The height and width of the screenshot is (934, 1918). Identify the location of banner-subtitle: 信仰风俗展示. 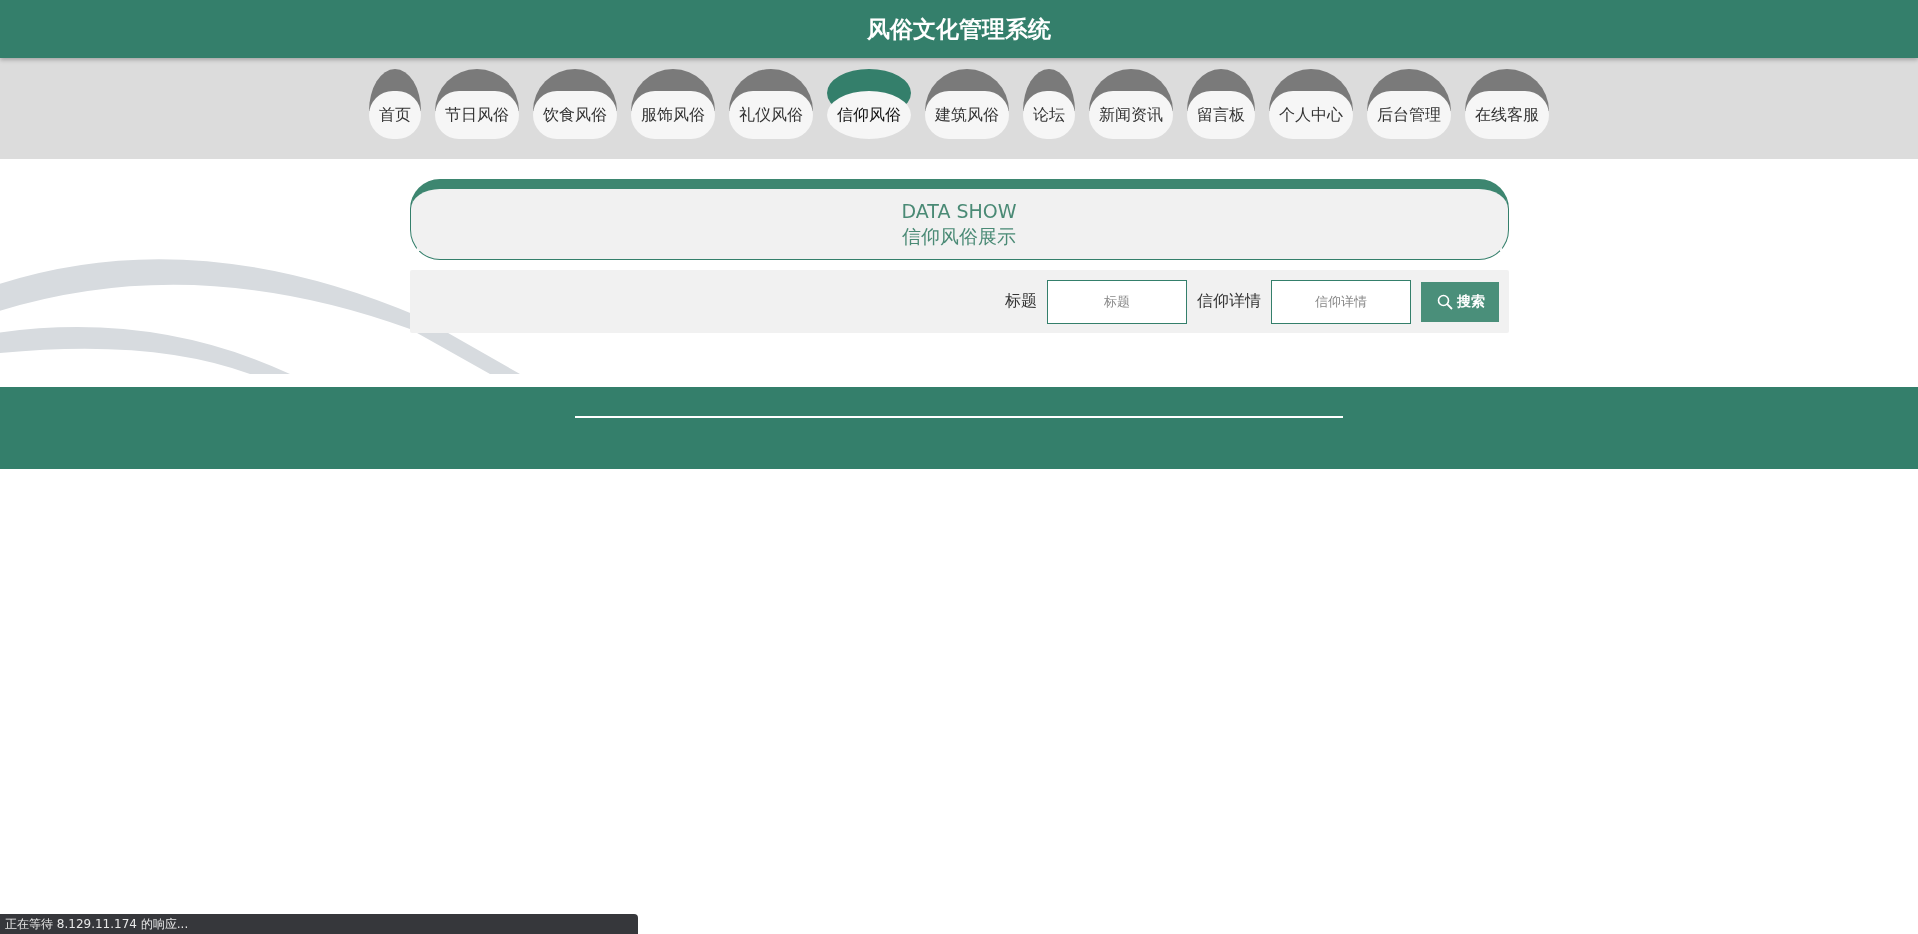
(959, 236).